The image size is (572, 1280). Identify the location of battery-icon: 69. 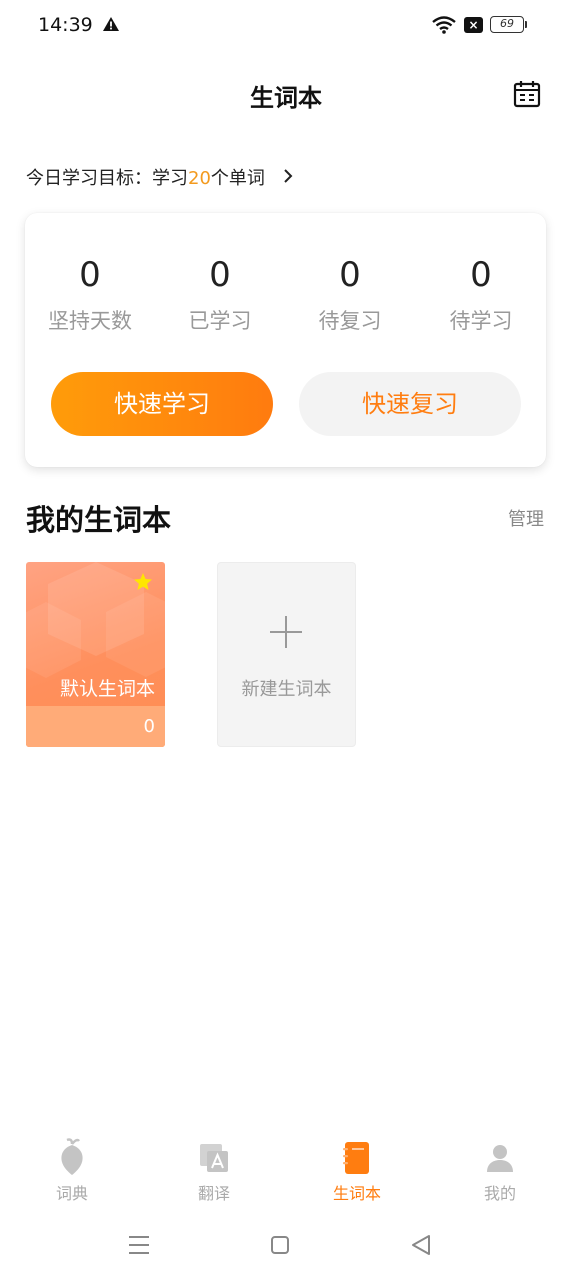
(508, 24).